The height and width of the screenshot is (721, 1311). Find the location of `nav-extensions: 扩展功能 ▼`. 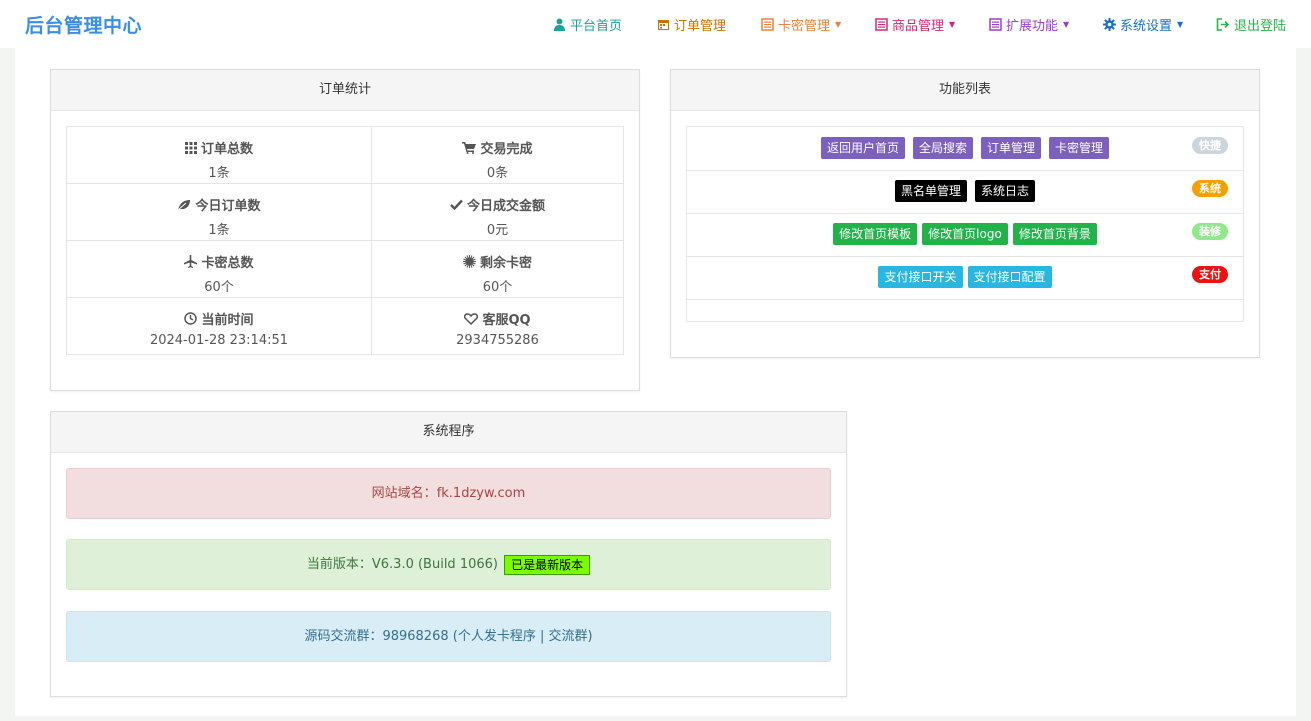

nav-extensions: 扩展功能 ▼ is located at coordinates (1029, 24).